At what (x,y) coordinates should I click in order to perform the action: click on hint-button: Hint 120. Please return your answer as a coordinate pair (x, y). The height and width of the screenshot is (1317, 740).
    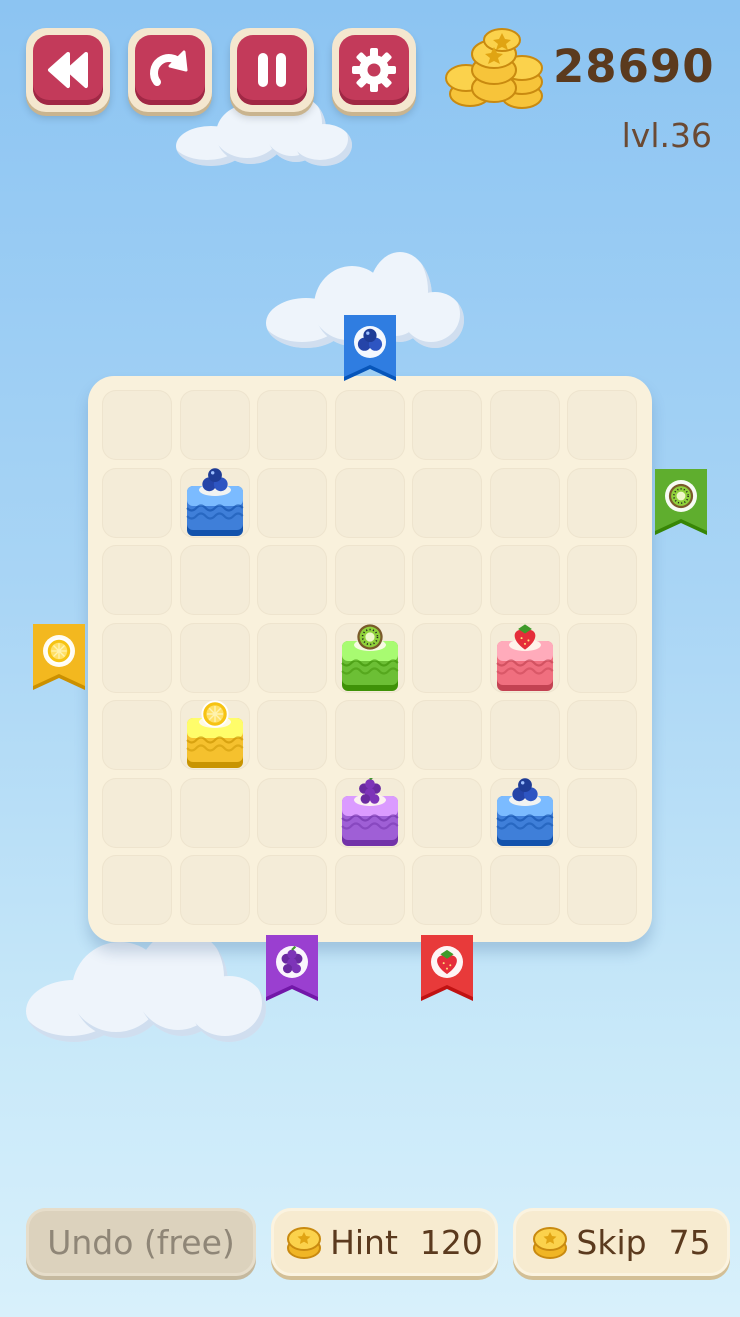
    Looking at the image, I should click on (384, 1242).